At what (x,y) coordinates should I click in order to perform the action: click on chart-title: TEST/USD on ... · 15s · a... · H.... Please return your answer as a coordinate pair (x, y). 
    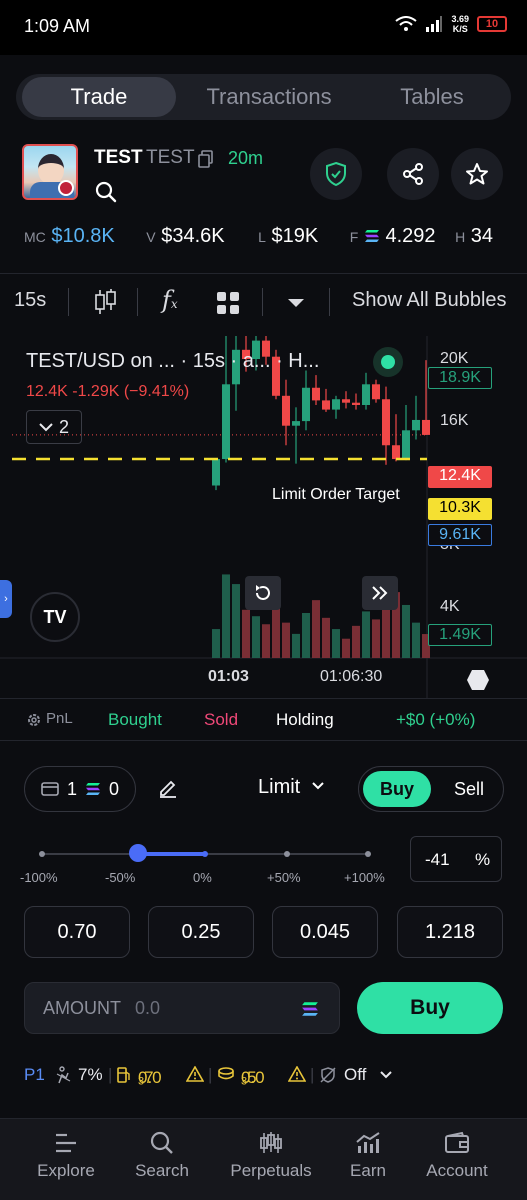
    Looking at the image, I should click on (173, 361).